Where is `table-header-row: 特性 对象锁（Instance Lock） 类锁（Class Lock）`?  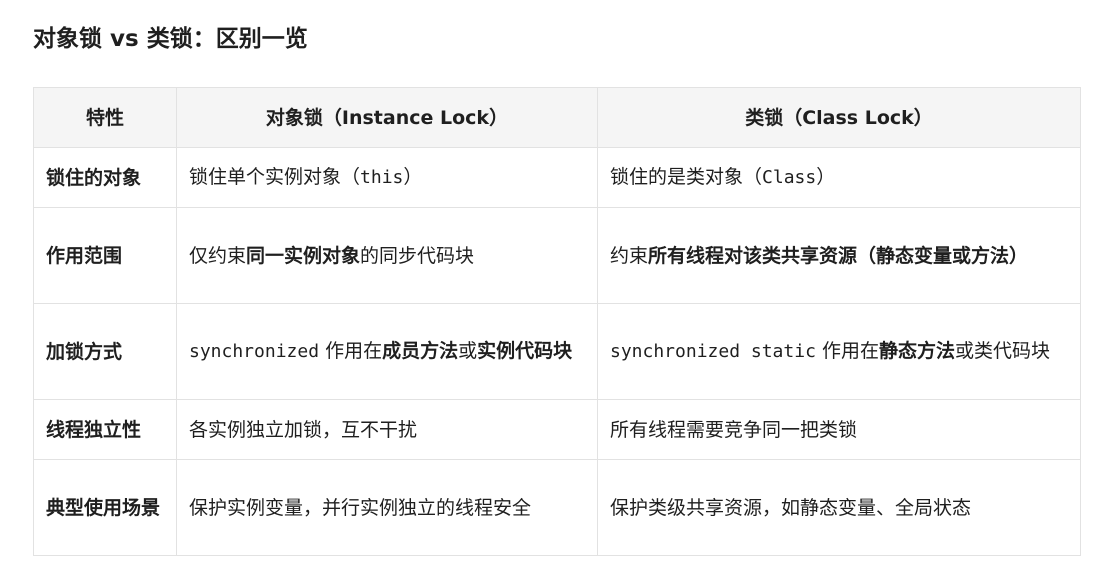 table-header-row: 特性 对象锁（Instance Lock） 类锁（Class Lock） is located at coordinates (557, 117).